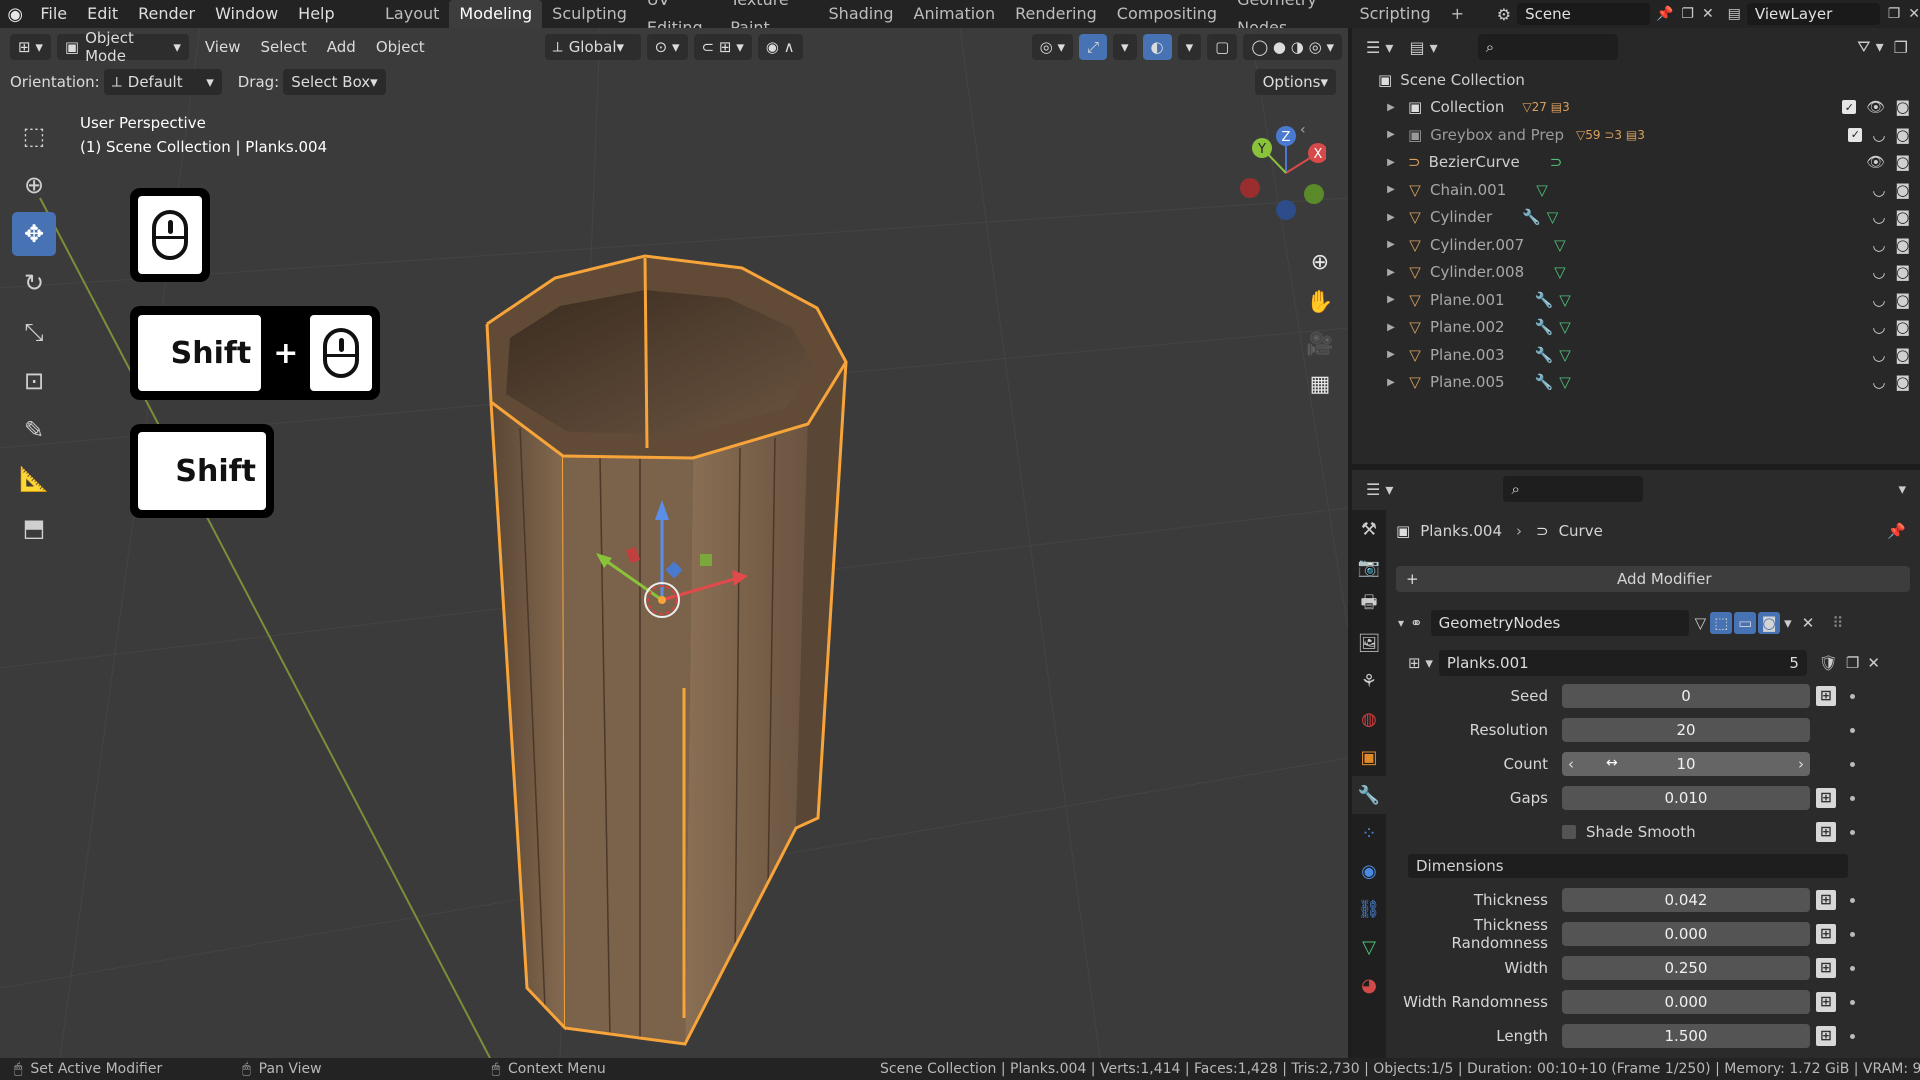  Describe the element at coordinates (1870, 47) in the screenshot. I see `filter-icon: ⛛ ▾` at that location.